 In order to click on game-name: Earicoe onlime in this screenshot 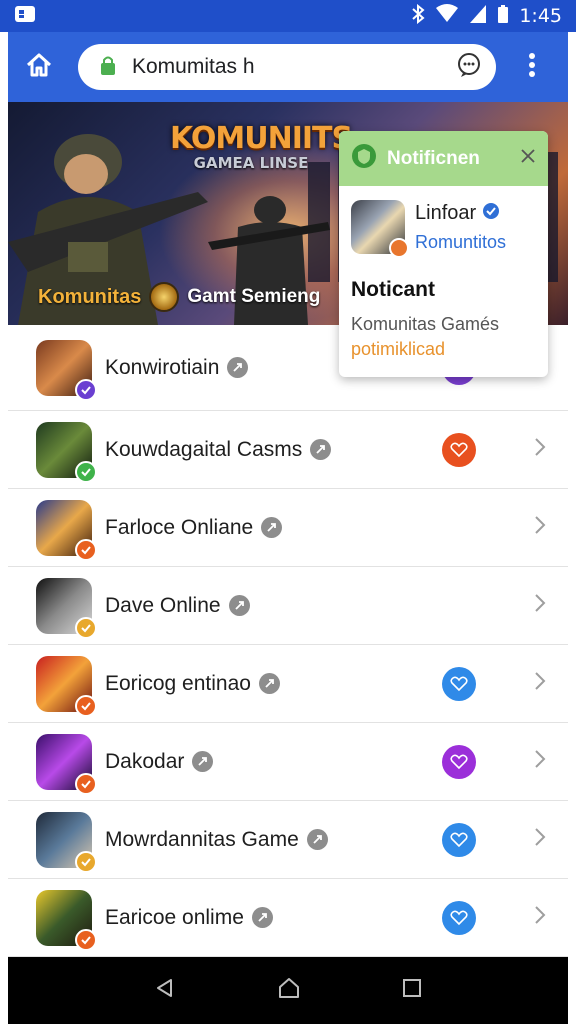, I will do `click(174, 917)`.